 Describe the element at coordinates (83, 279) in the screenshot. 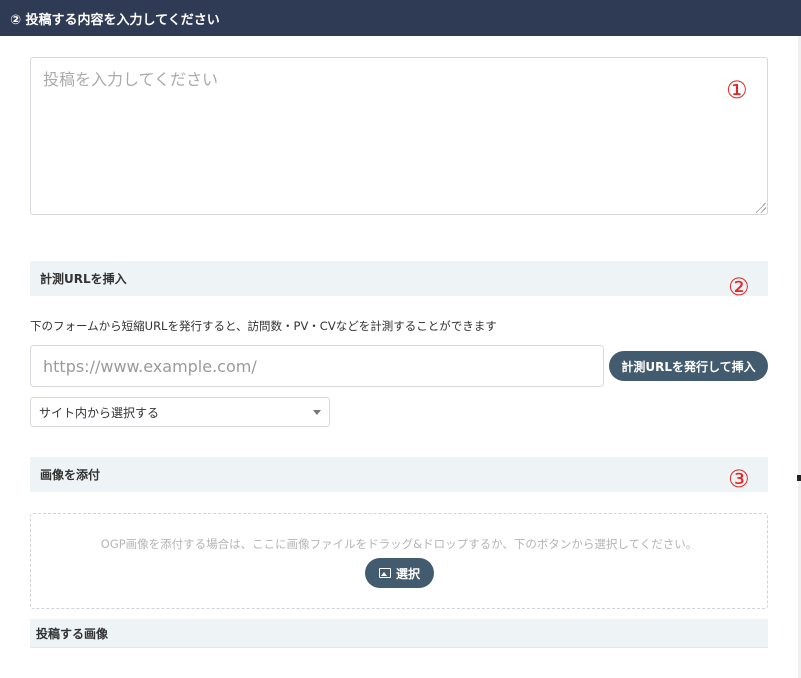

I see `section-title-tracking-url: 計測URLを挿入` at that location.